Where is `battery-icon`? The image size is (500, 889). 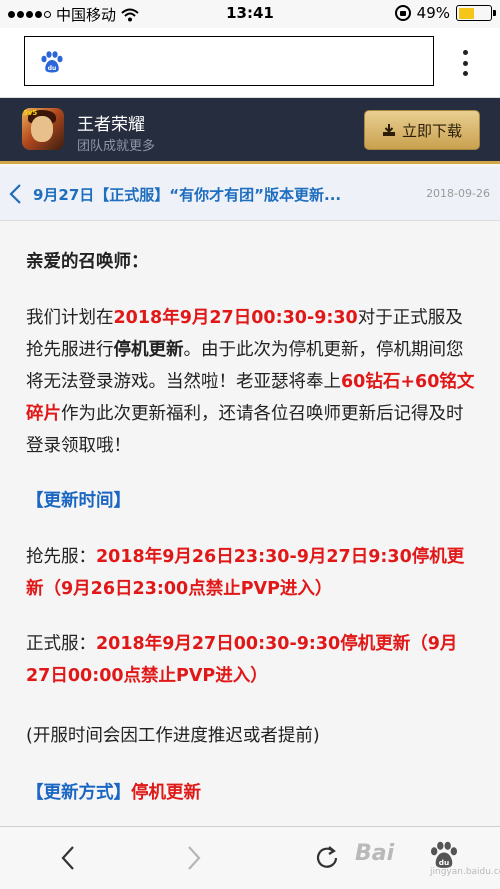 battery-icon is located at coordinates (476, 13).